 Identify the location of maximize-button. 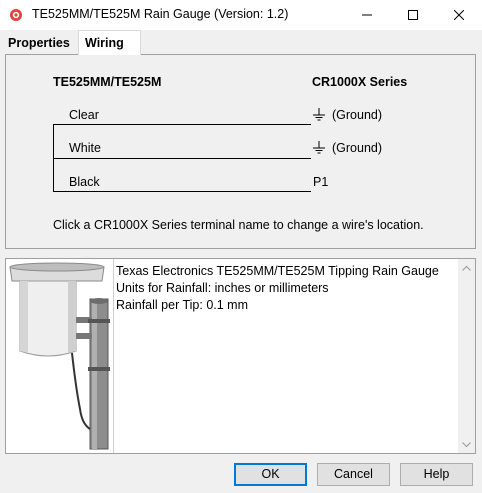
(413, 15).